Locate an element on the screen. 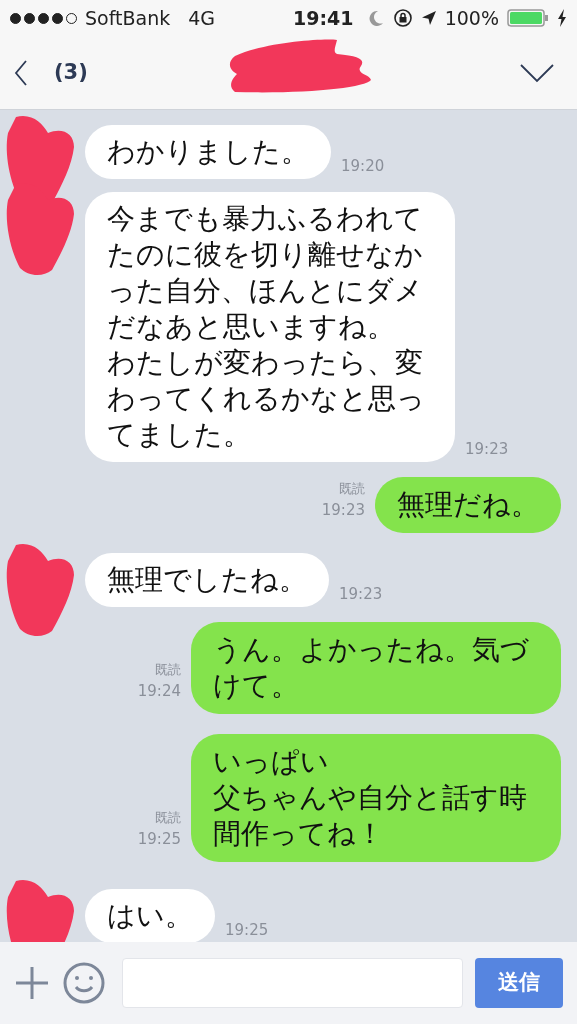 This screenshot has height=1024, width=577. message-time: 19:20 is located at coordinates (363, 166).